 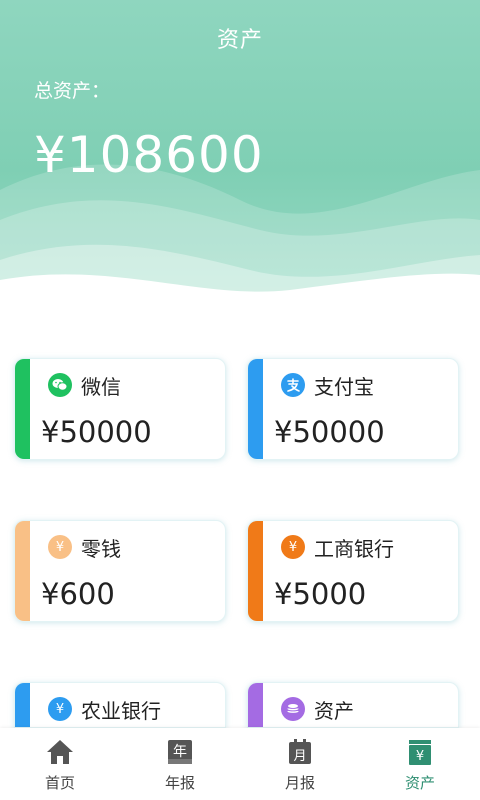 I want to click on account-name: 支付宝, so click(x=344, y=387).